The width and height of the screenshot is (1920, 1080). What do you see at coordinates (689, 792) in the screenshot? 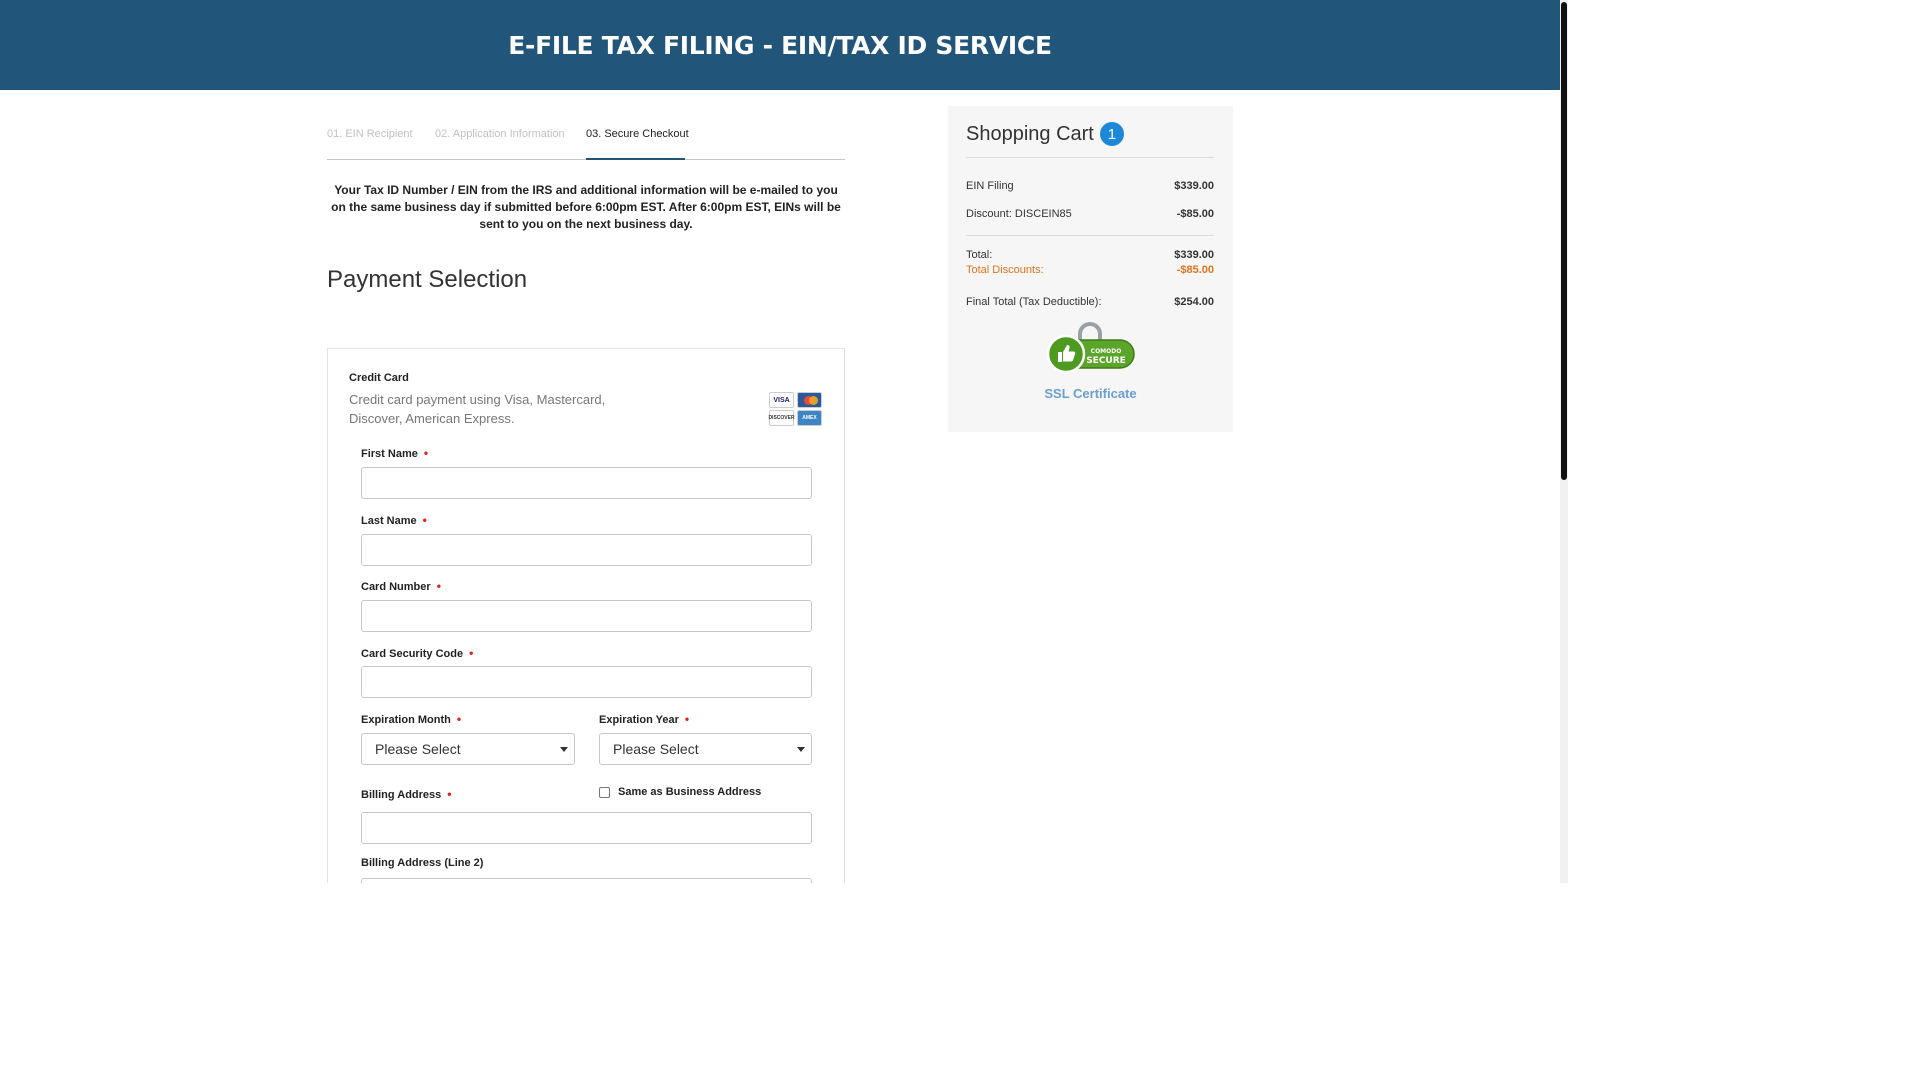
I see `same-as-business-address-label: Same as Business Address` at bounding box center [689, 792].